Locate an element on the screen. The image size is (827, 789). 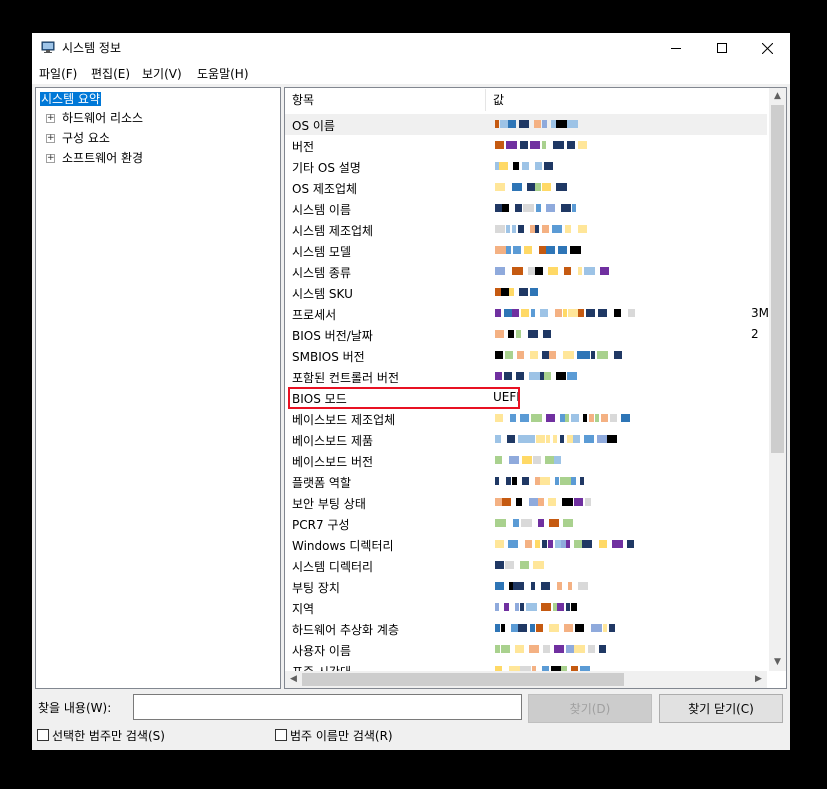
close-find-button: 찾기 닫기(C) is located at coordinates (721, 708).